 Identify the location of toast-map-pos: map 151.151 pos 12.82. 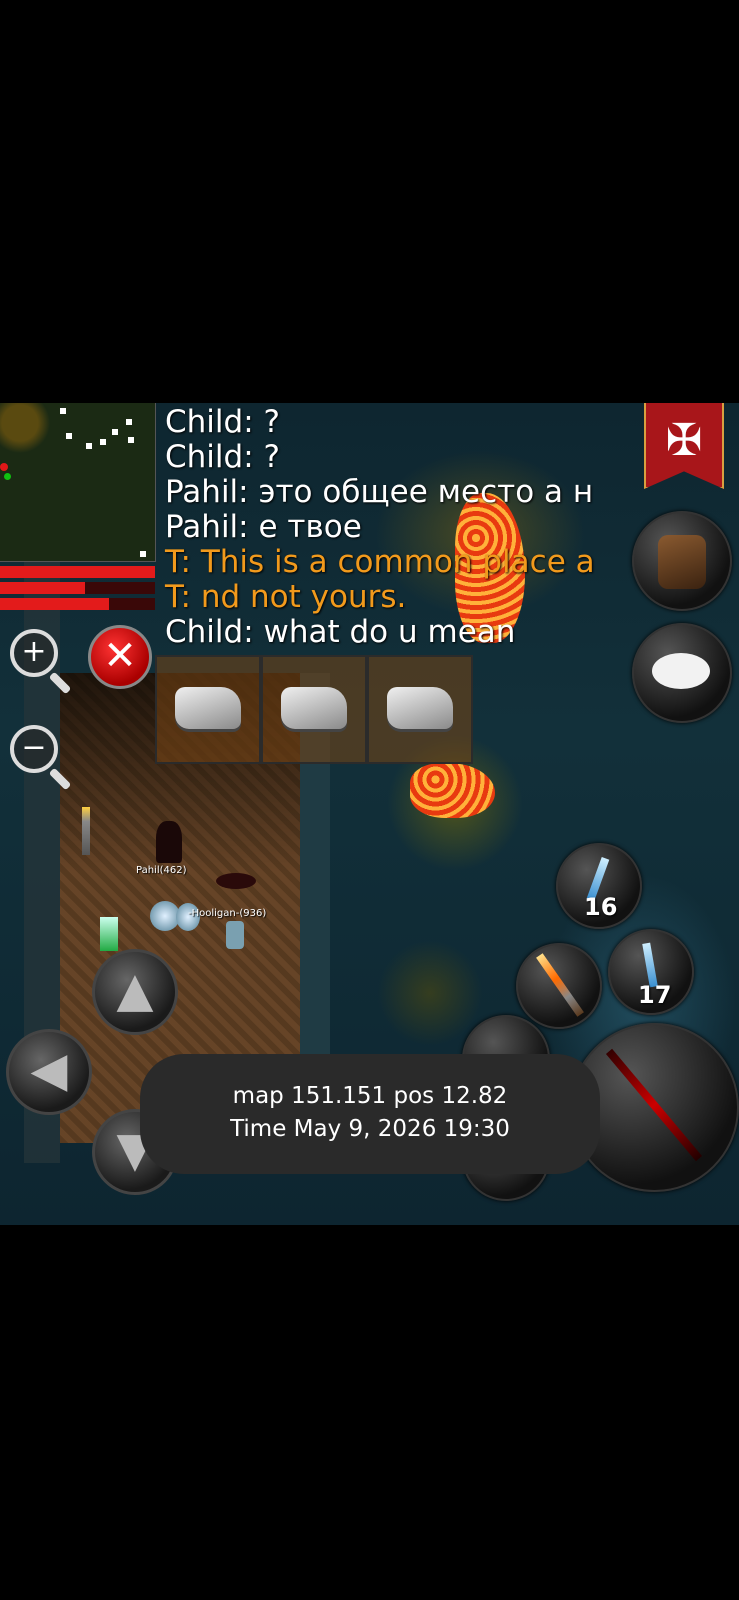
(370, 1096).